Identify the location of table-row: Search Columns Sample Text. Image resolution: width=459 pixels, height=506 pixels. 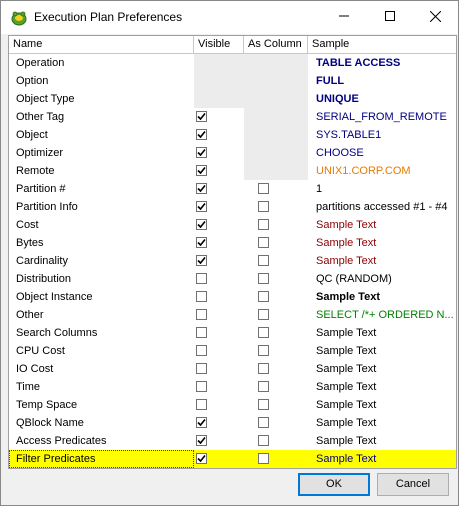
(232, 333).